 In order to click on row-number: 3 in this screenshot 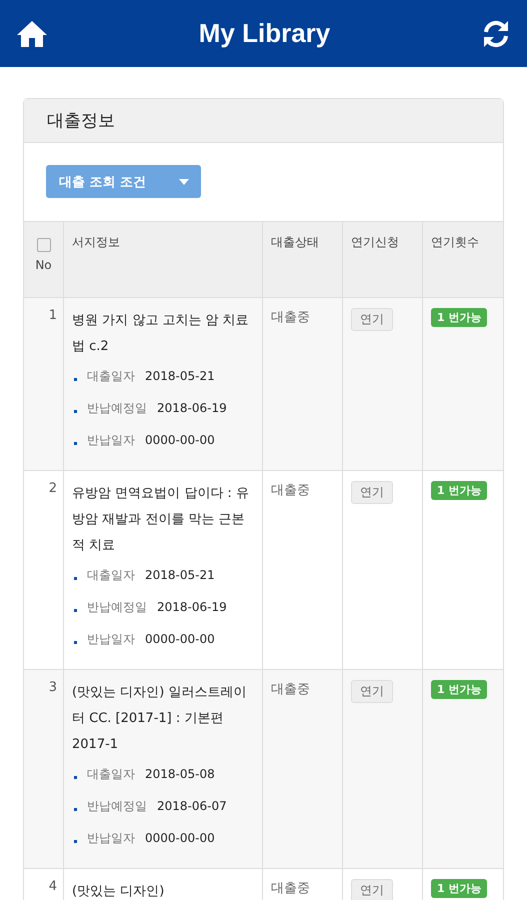, I will do `click(52, 687)`.